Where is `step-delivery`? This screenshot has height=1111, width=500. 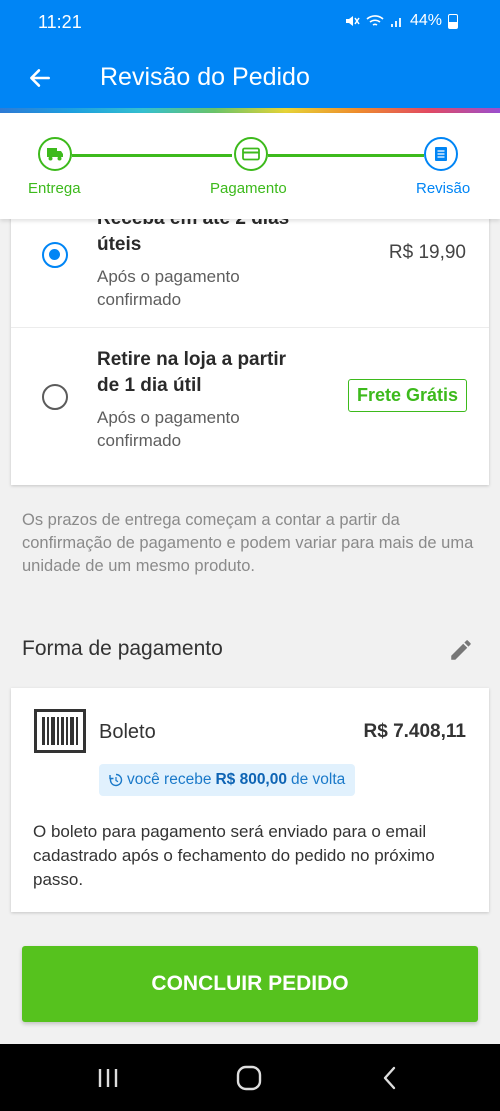
step-delivery is located at coordinates (55, 154).